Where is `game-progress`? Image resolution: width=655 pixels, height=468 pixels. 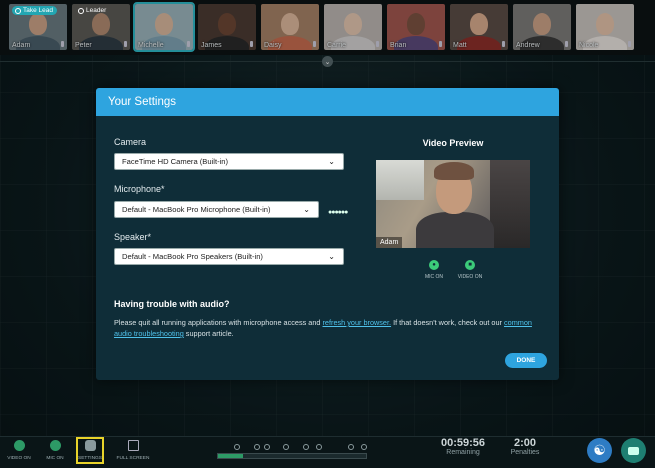 game-progress is located at coordinates (292, 451).